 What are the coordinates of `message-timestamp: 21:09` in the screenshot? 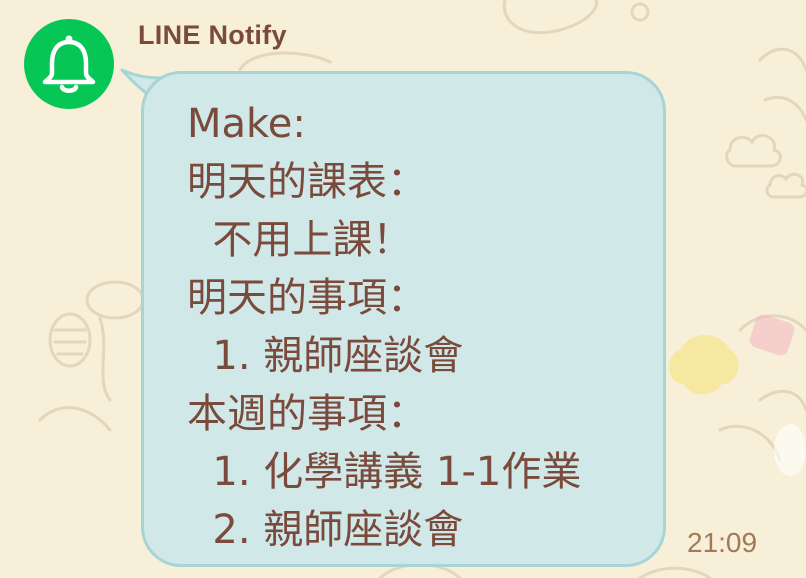 It's located at (722, 542).